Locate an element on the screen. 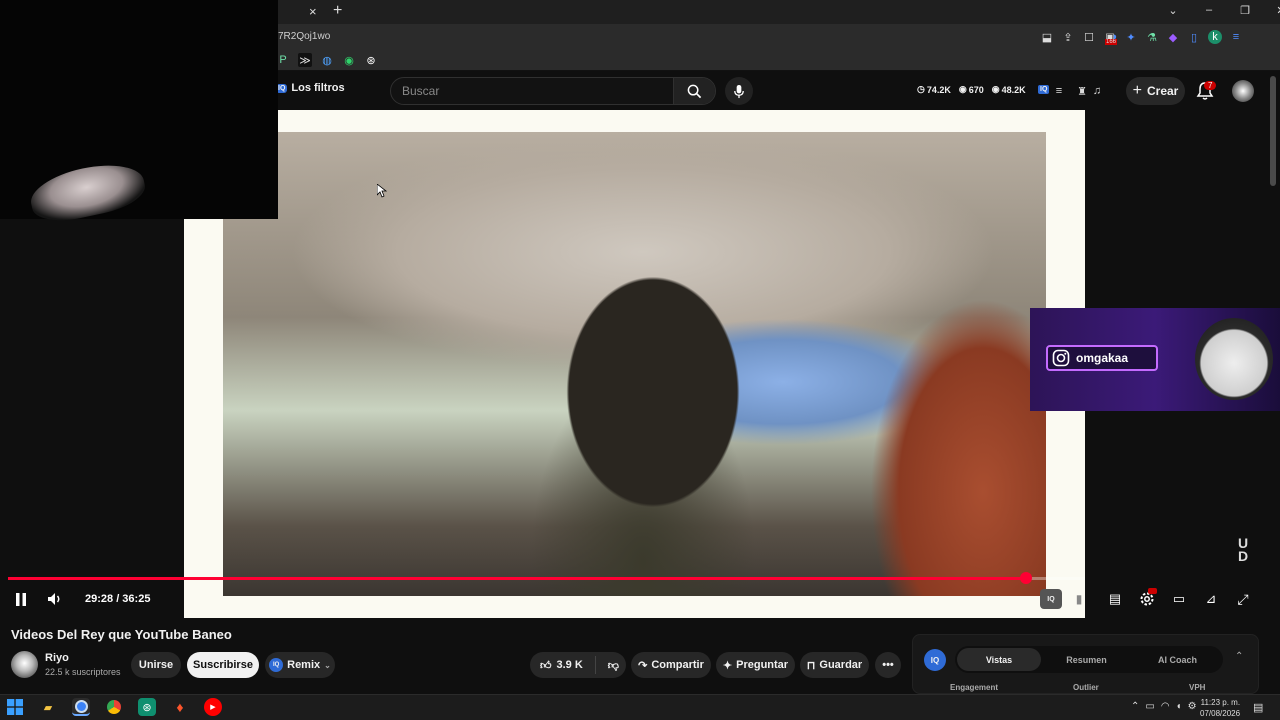 The height and width of the screenshot is (720, 1280). instagram-handle: omgakaa is located at coordinates (1102, 358).